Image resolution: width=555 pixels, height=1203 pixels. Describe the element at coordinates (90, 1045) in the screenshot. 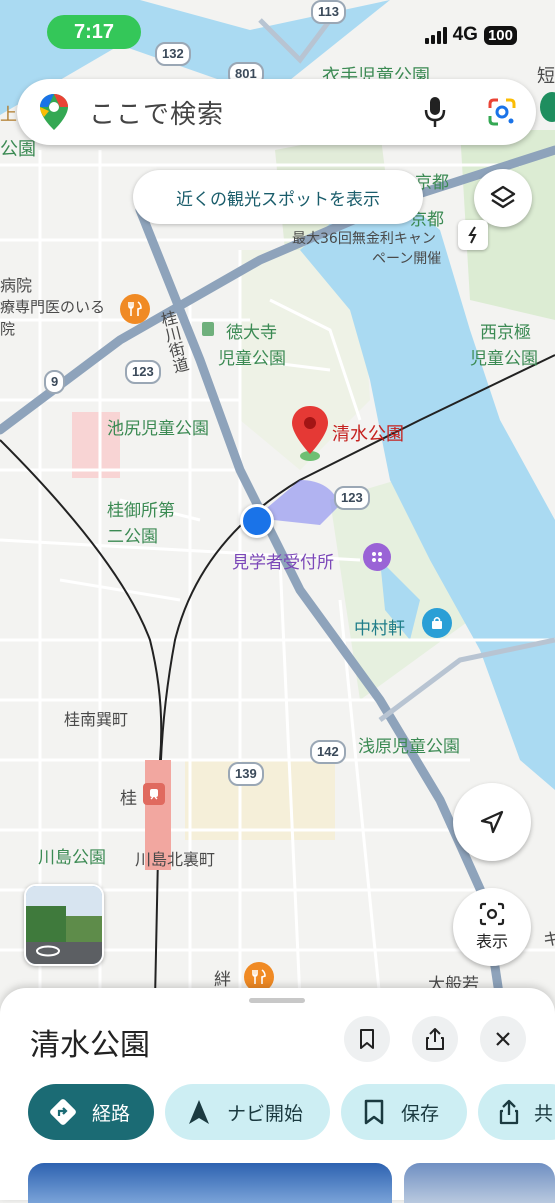

I see `place-title: 清水公園` at that location.